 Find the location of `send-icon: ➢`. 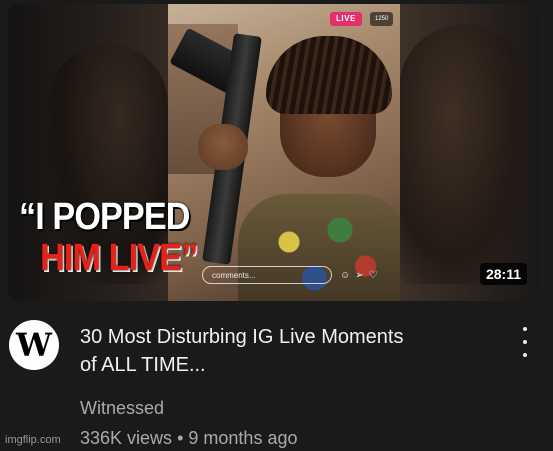

send-icon: ➢ is located at coordinates (359, 275).